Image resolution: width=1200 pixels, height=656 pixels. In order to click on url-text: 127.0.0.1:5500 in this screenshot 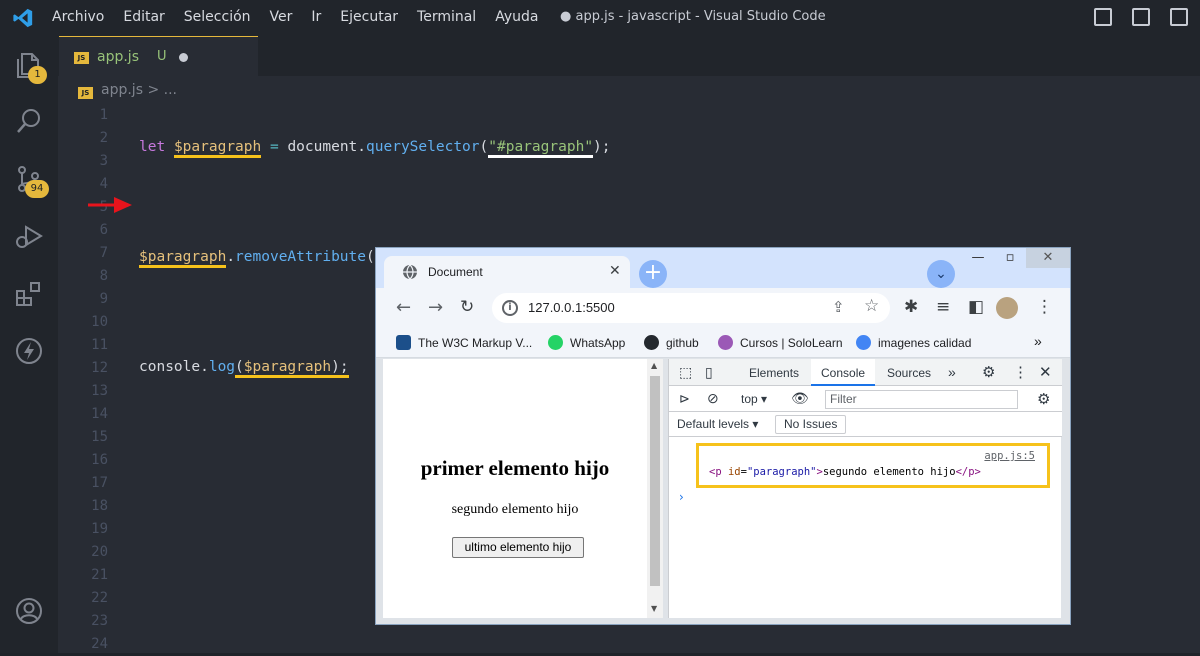, I will do `click(571, 307)`.